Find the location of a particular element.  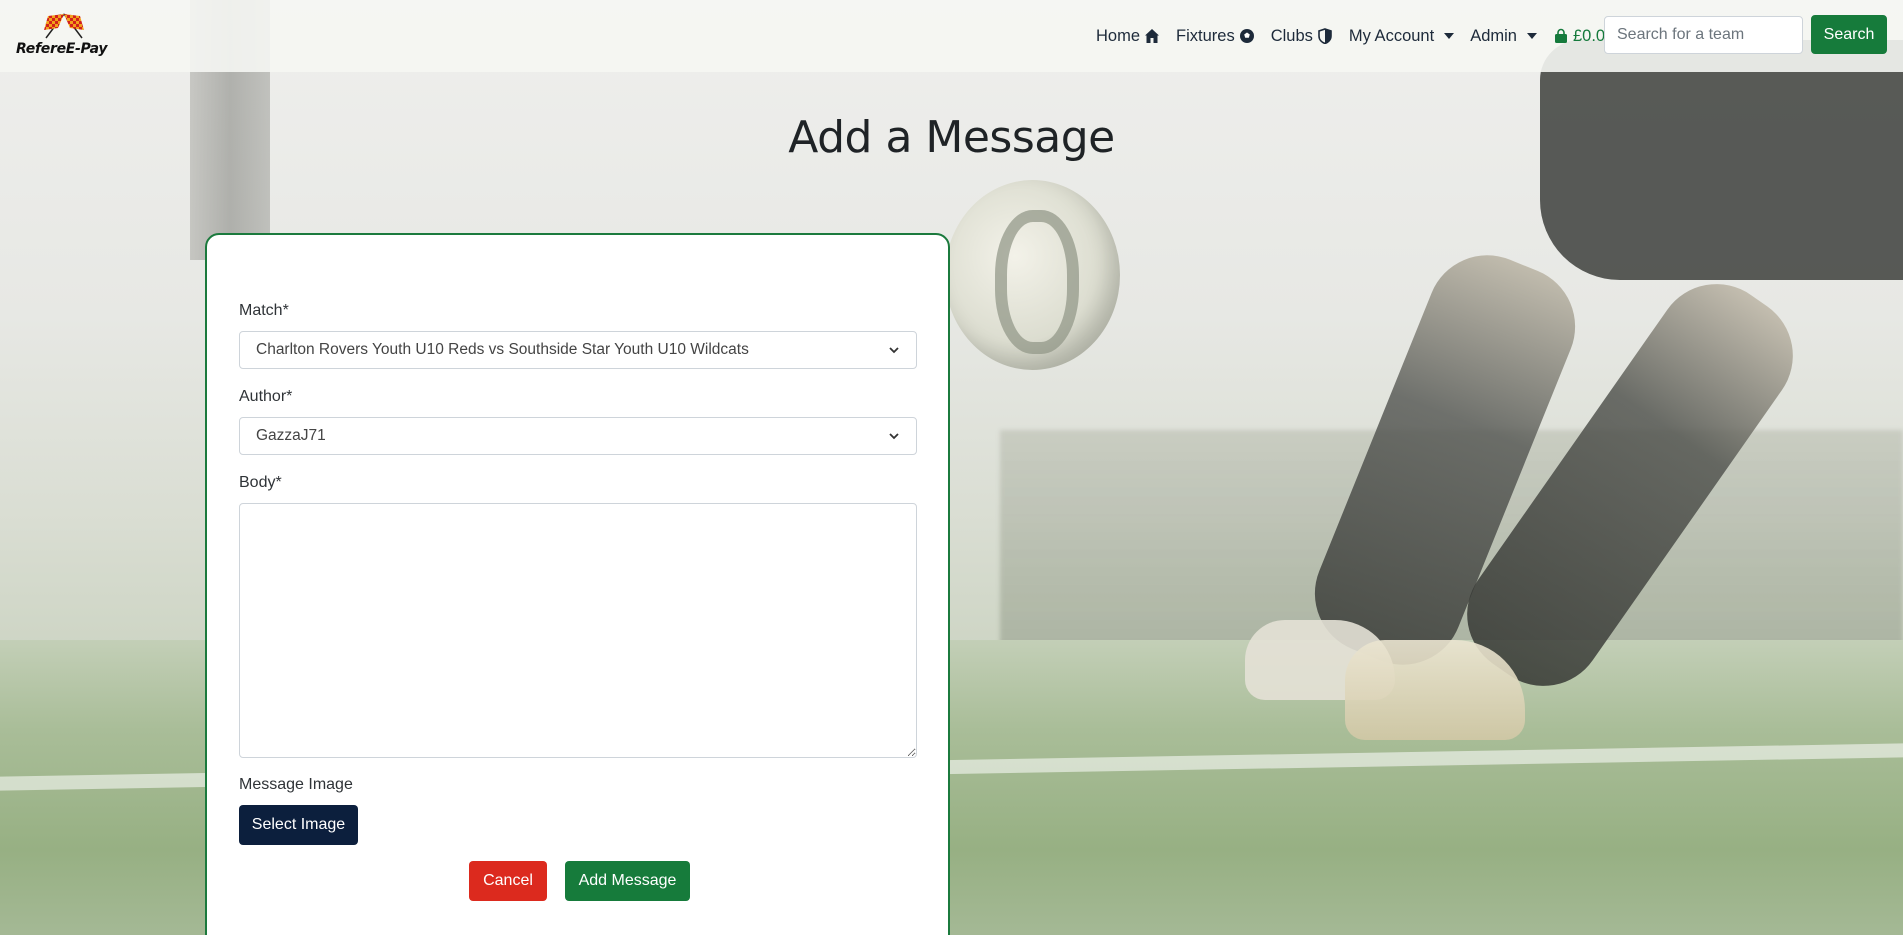

home-icon is located at coordinates (1152, 36).